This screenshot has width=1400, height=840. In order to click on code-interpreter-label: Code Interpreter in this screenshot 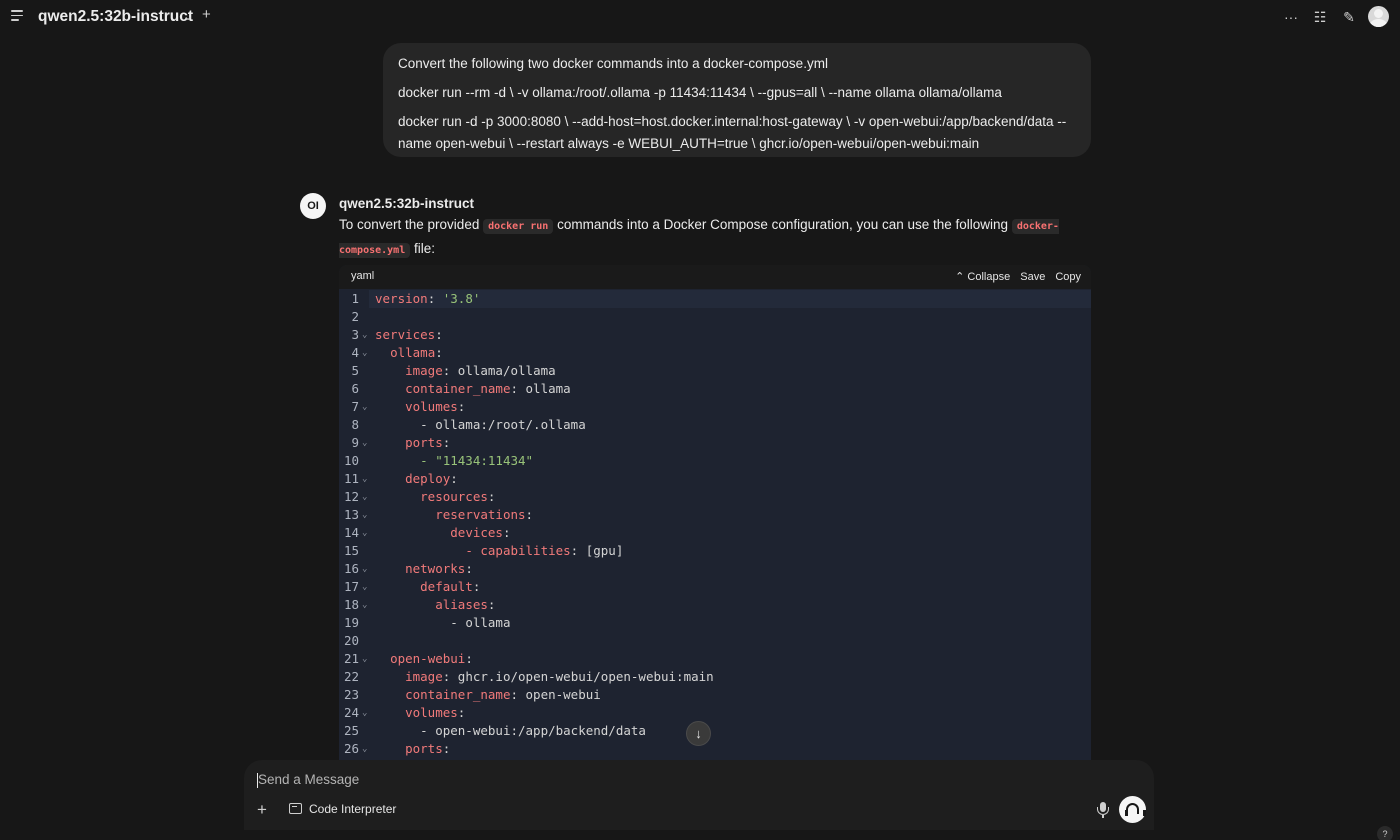, I will do `click(353, 809)`.